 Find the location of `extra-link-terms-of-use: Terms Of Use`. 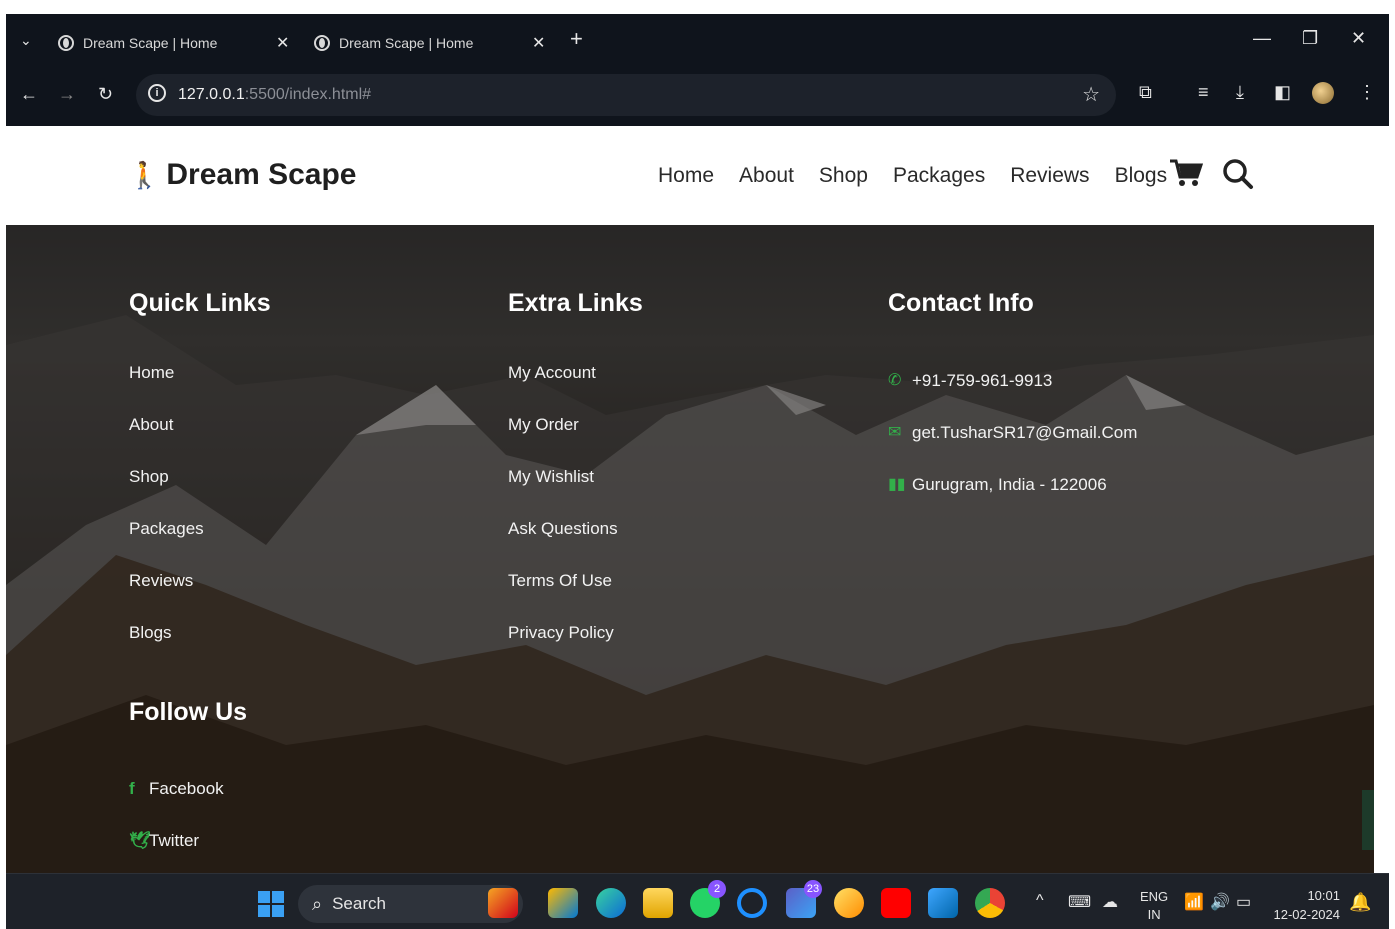

extra-link-terms-of-use: Terms Of Use is located at coordinates (575, 589).